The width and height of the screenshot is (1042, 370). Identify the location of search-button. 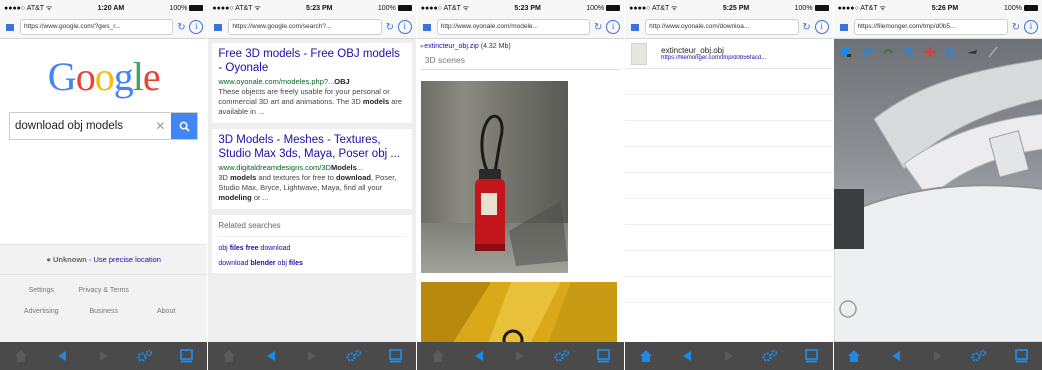
(184, 126).